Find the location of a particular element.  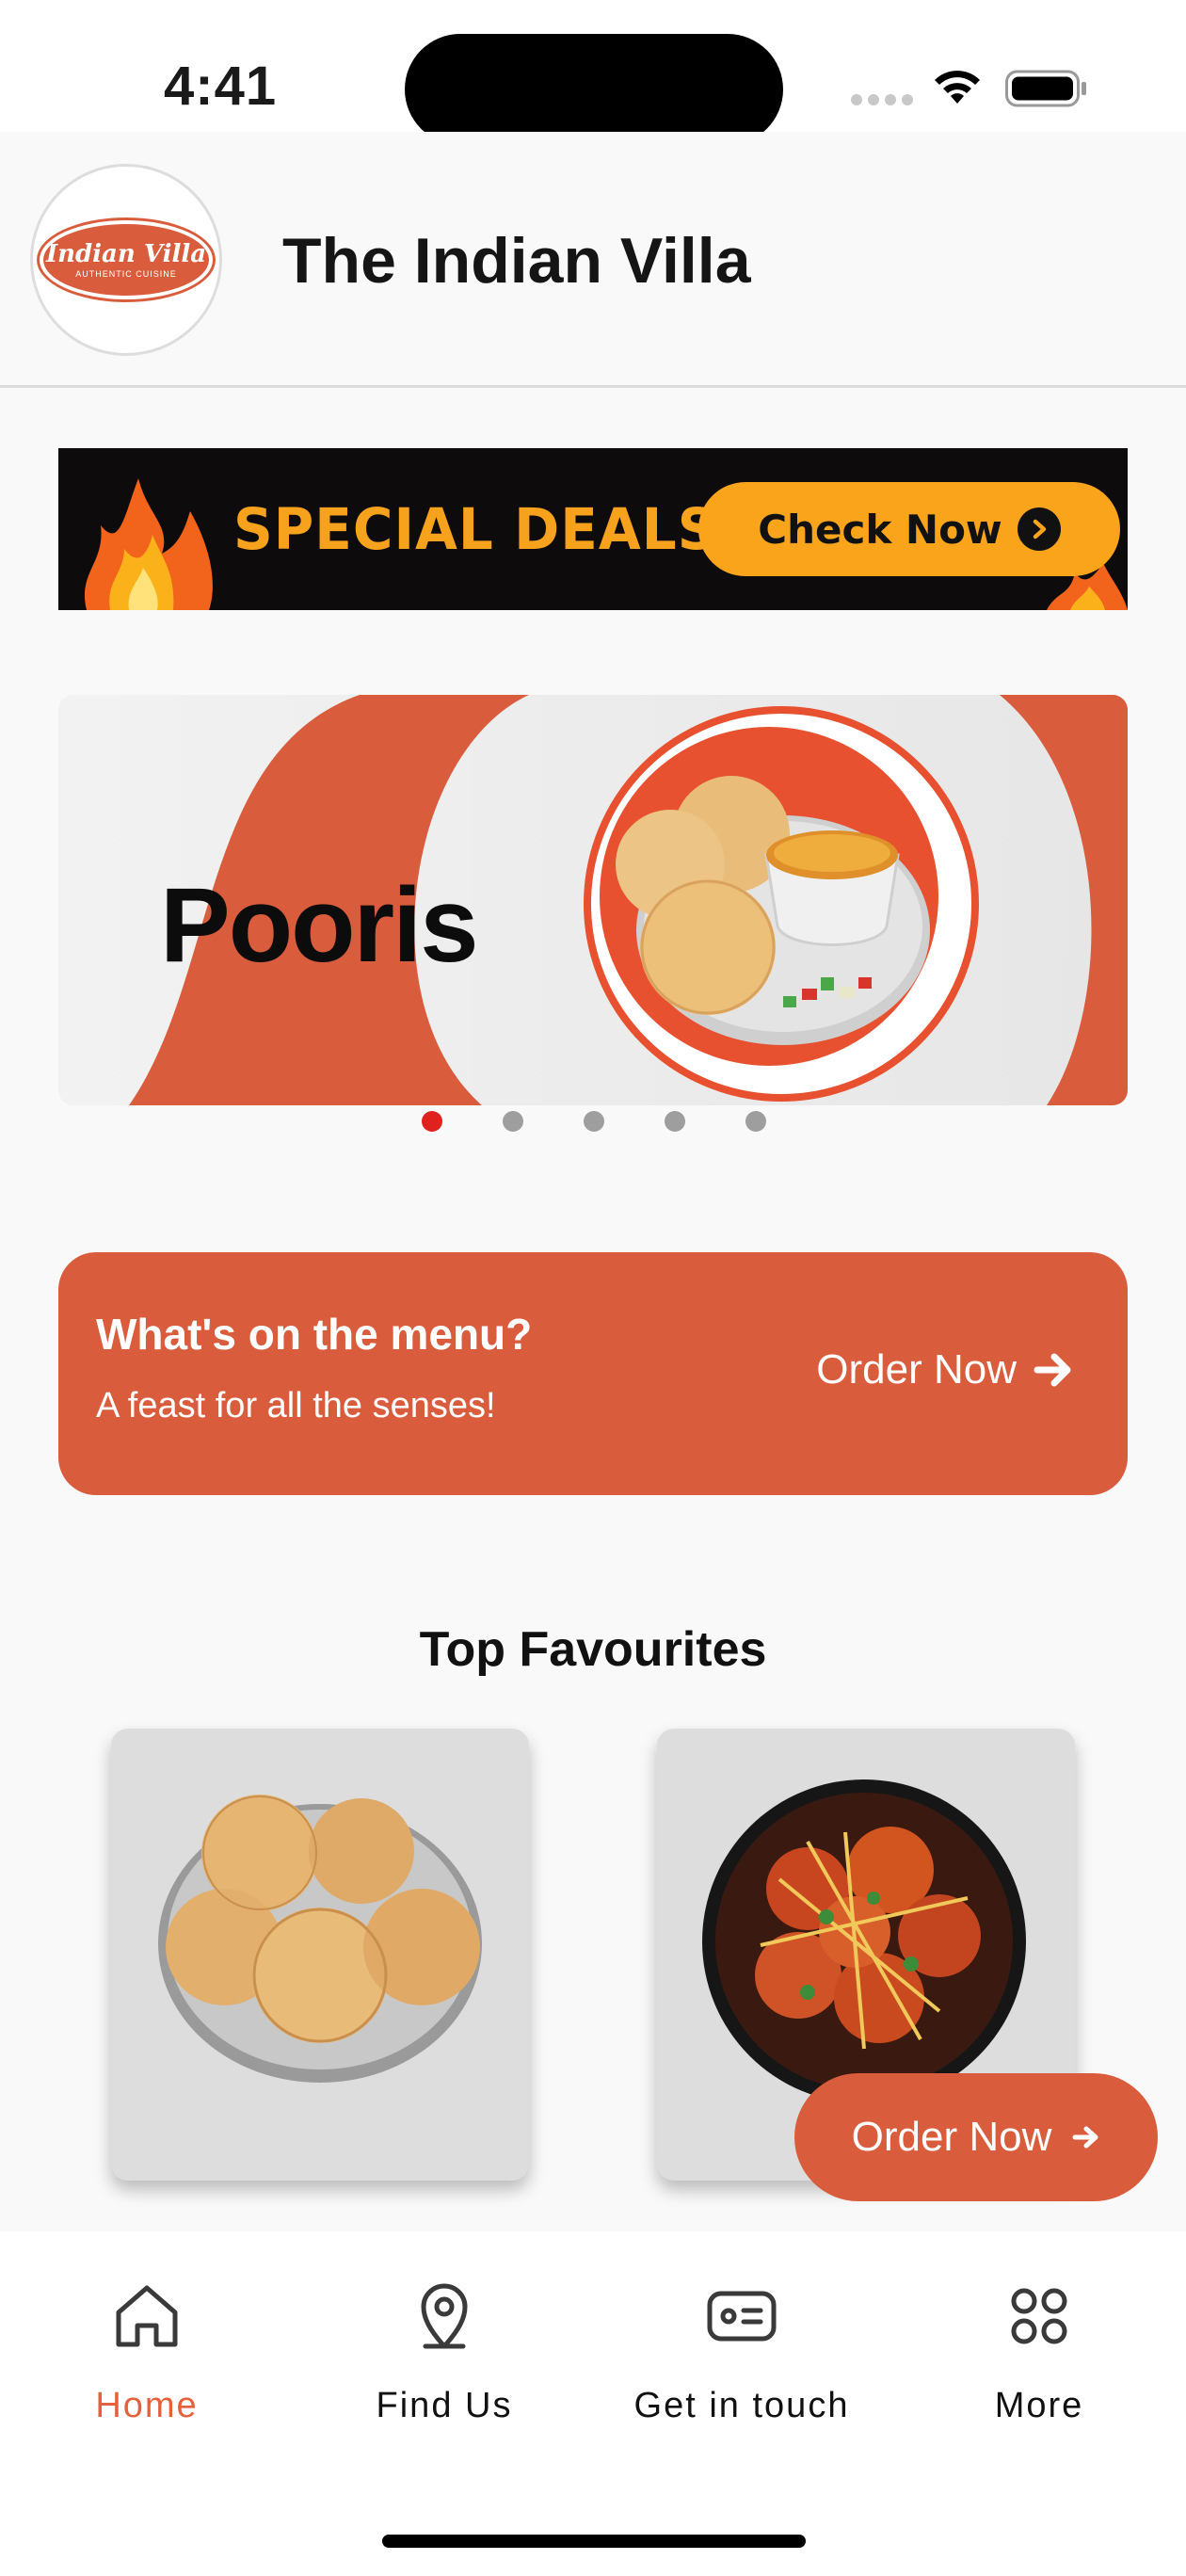

battery-icon is located at coordinates (1045, 88).